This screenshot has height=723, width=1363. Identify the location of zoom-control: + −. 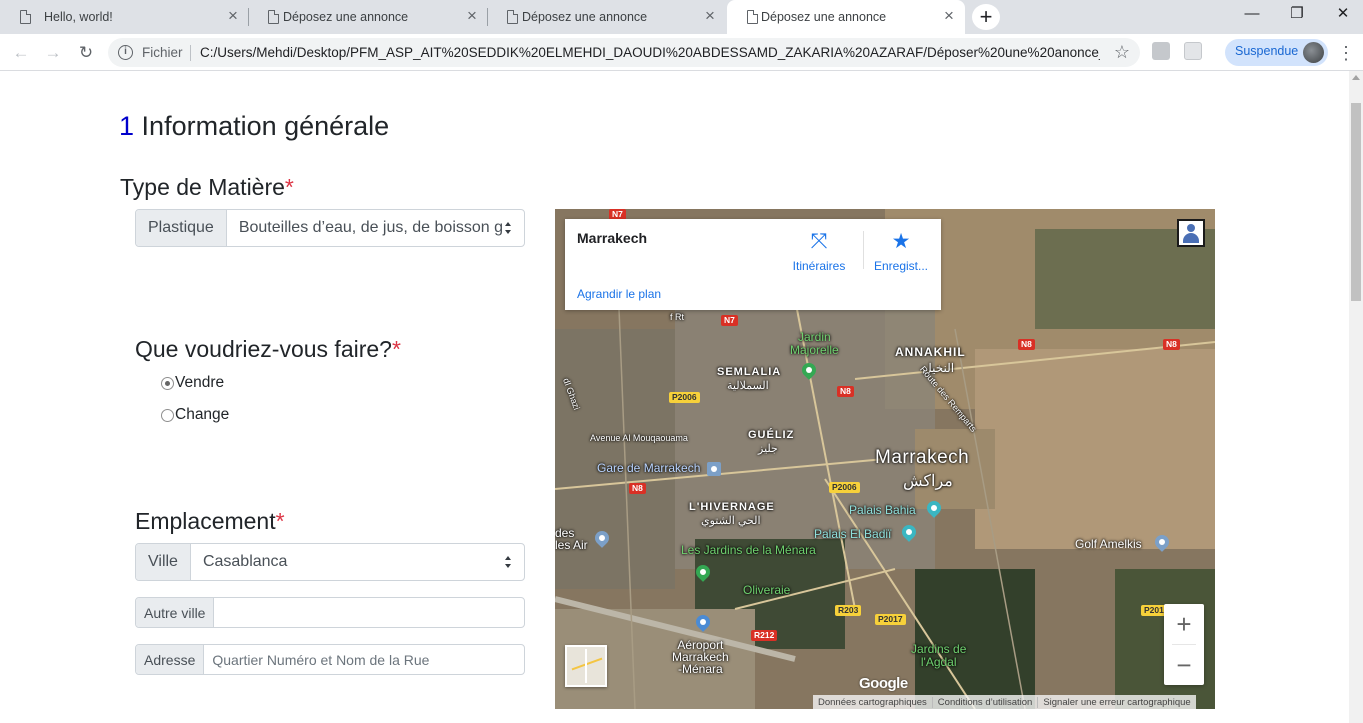
(1184, 644).